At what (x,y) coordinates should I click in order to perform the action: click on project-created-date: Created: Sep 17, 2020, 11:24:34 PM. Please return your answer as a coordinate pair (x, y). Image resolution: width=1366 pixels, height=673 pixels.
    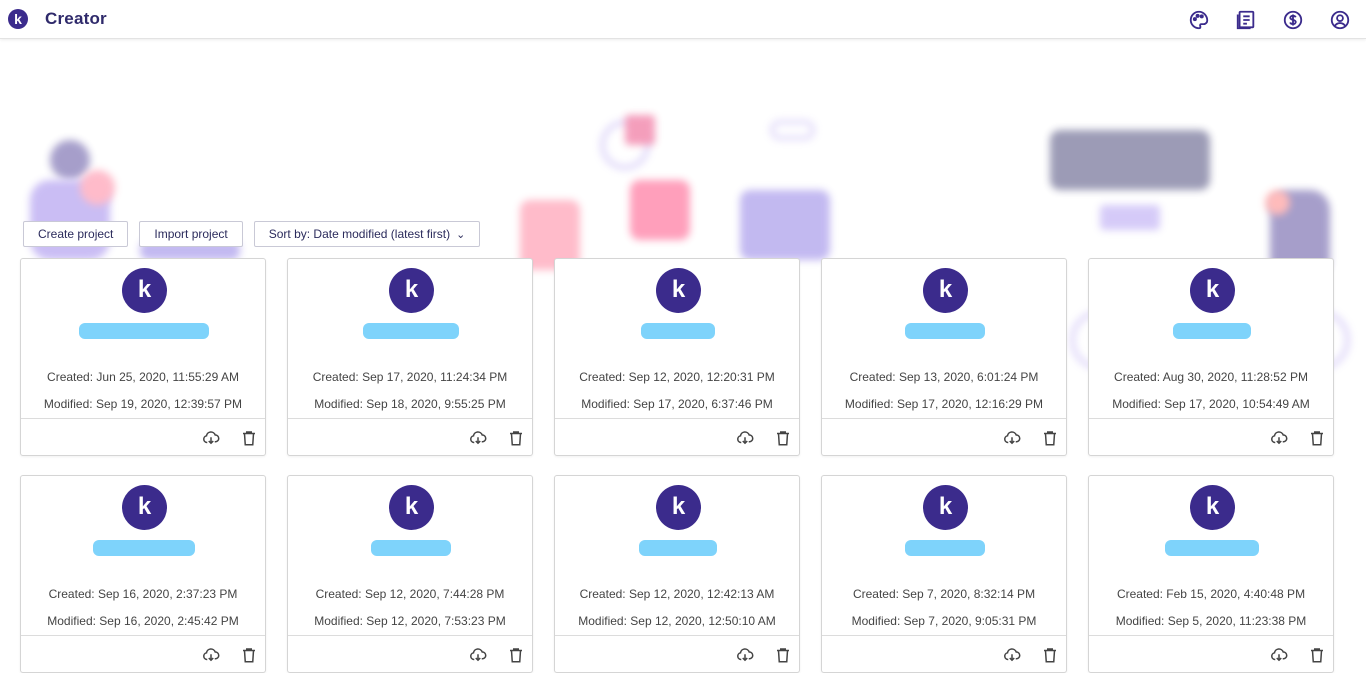
    Looking at the image, I should click on (410, 377).